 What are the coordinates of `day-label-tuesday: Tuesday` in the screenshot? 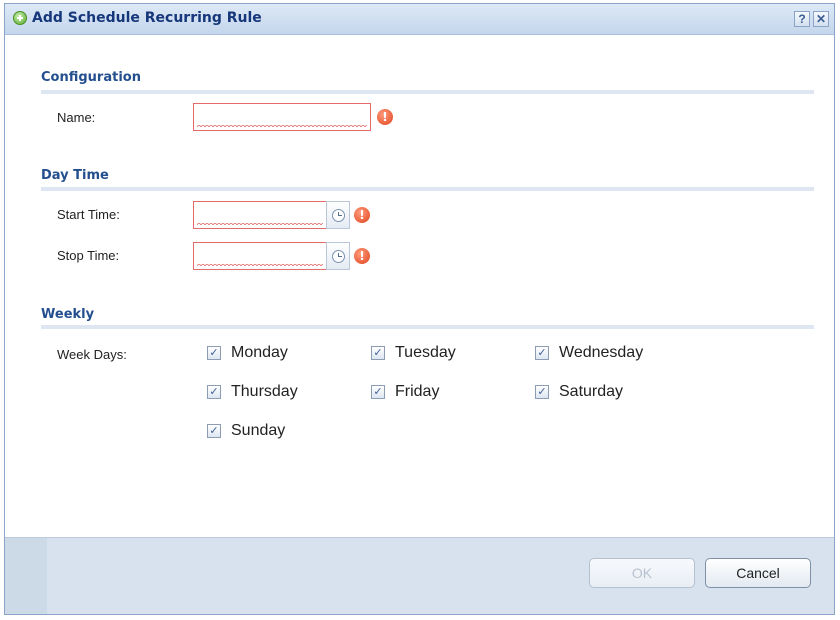 It's located at (425, 353).